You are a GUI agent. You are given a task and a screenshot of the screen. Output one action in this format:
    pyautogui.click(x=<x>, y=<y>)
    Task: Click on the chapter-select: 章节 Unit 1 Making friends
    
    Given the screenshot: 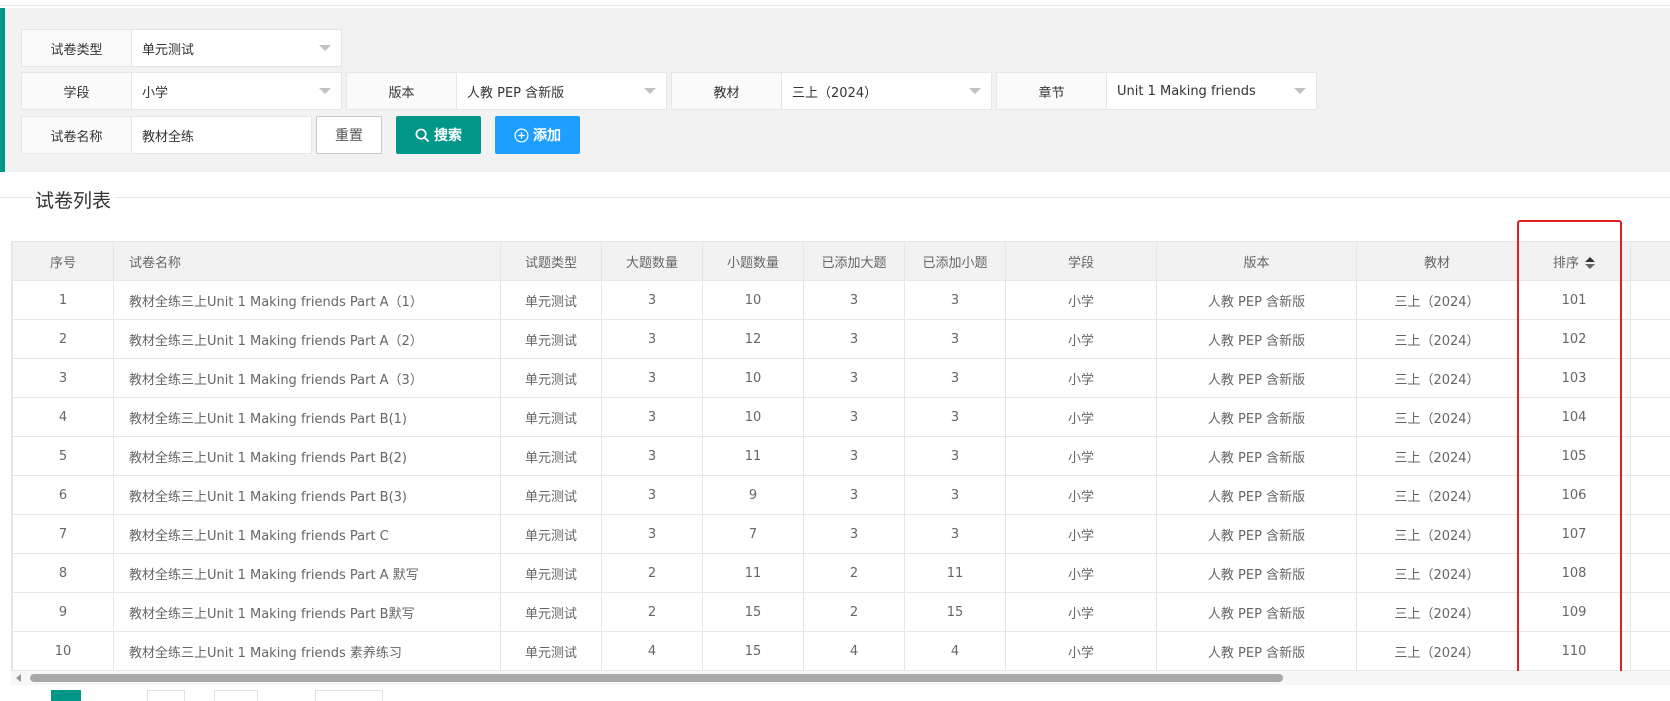 What is the action you would take?
    pyautogui.click(x=1156, y=91)
    